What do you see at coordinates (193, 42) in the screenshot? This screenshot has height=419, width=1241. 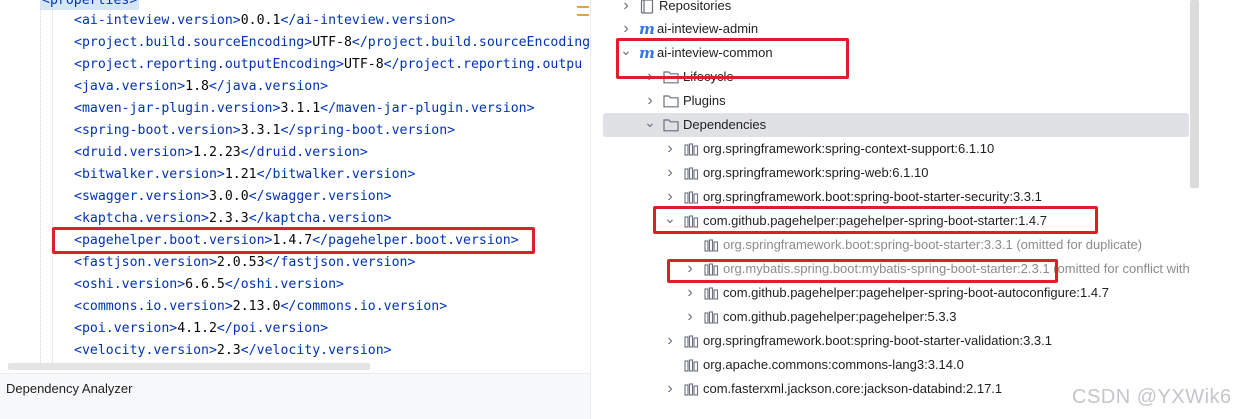 I see `xml-open-tag: <project.build.sourceEncoding>` at bounding box center [193, 42].